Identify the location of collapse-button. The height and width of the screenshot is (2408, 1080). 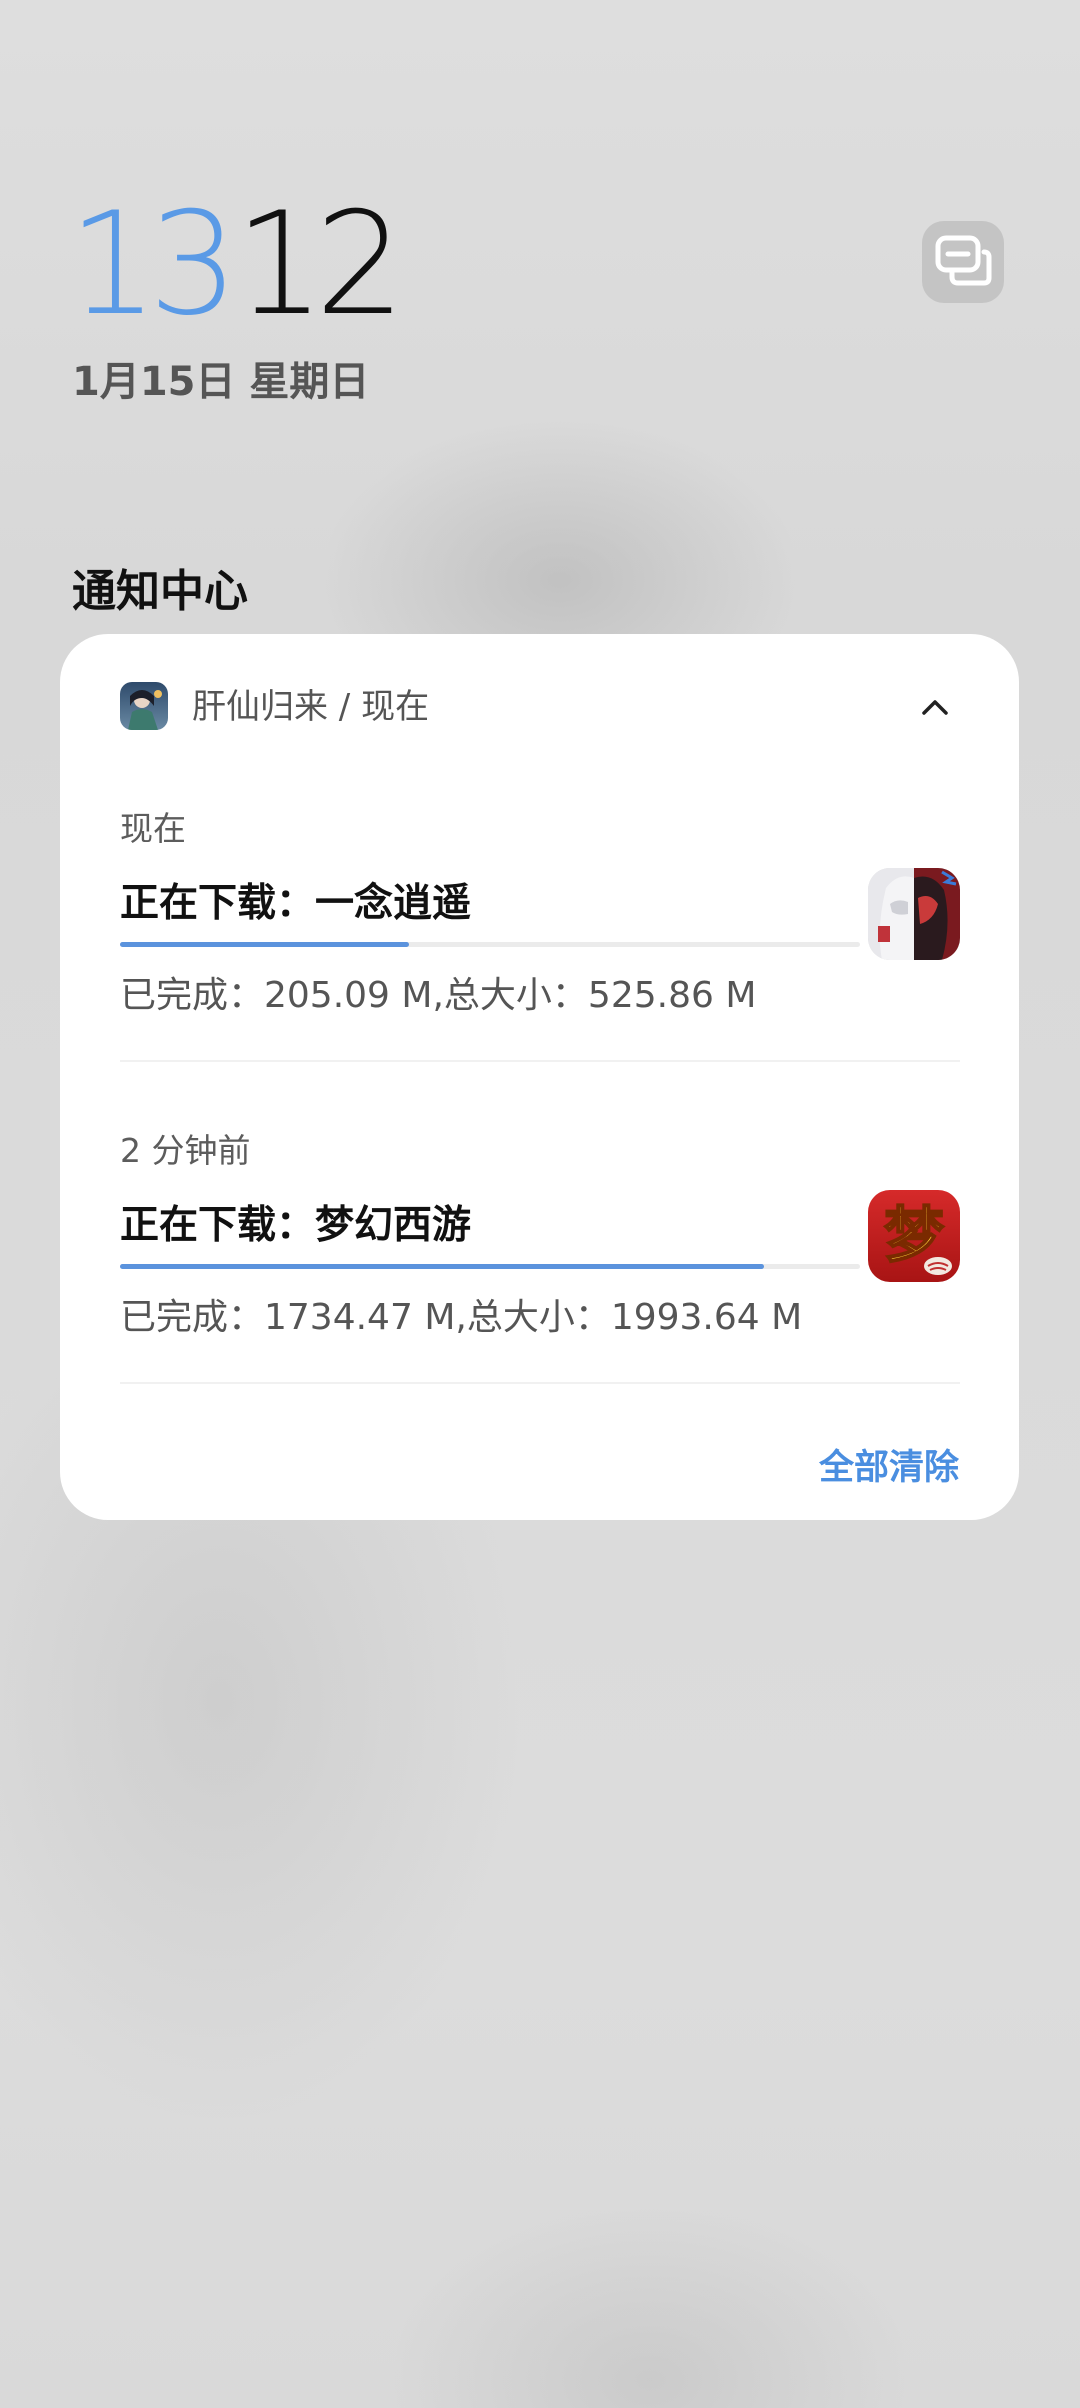
(935, 707).